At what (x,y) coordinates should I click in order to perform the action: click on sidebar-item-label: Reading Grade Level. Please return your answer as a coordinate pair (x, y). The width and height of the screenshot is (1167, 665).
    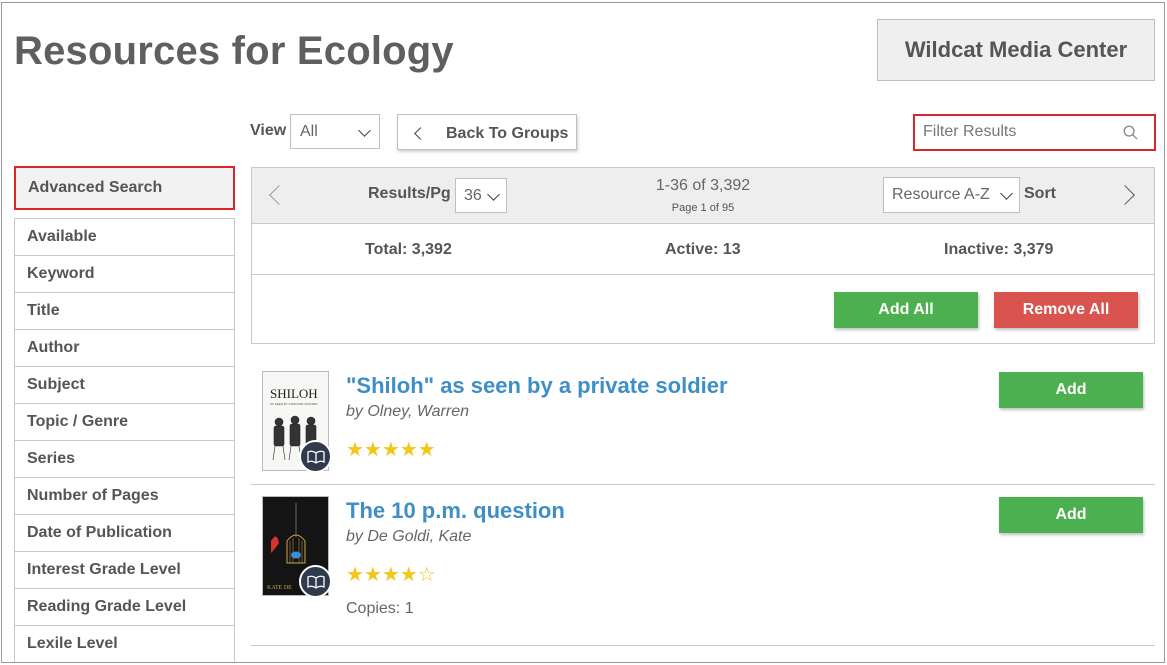
    Looking at the image, I should click on (107, 606).